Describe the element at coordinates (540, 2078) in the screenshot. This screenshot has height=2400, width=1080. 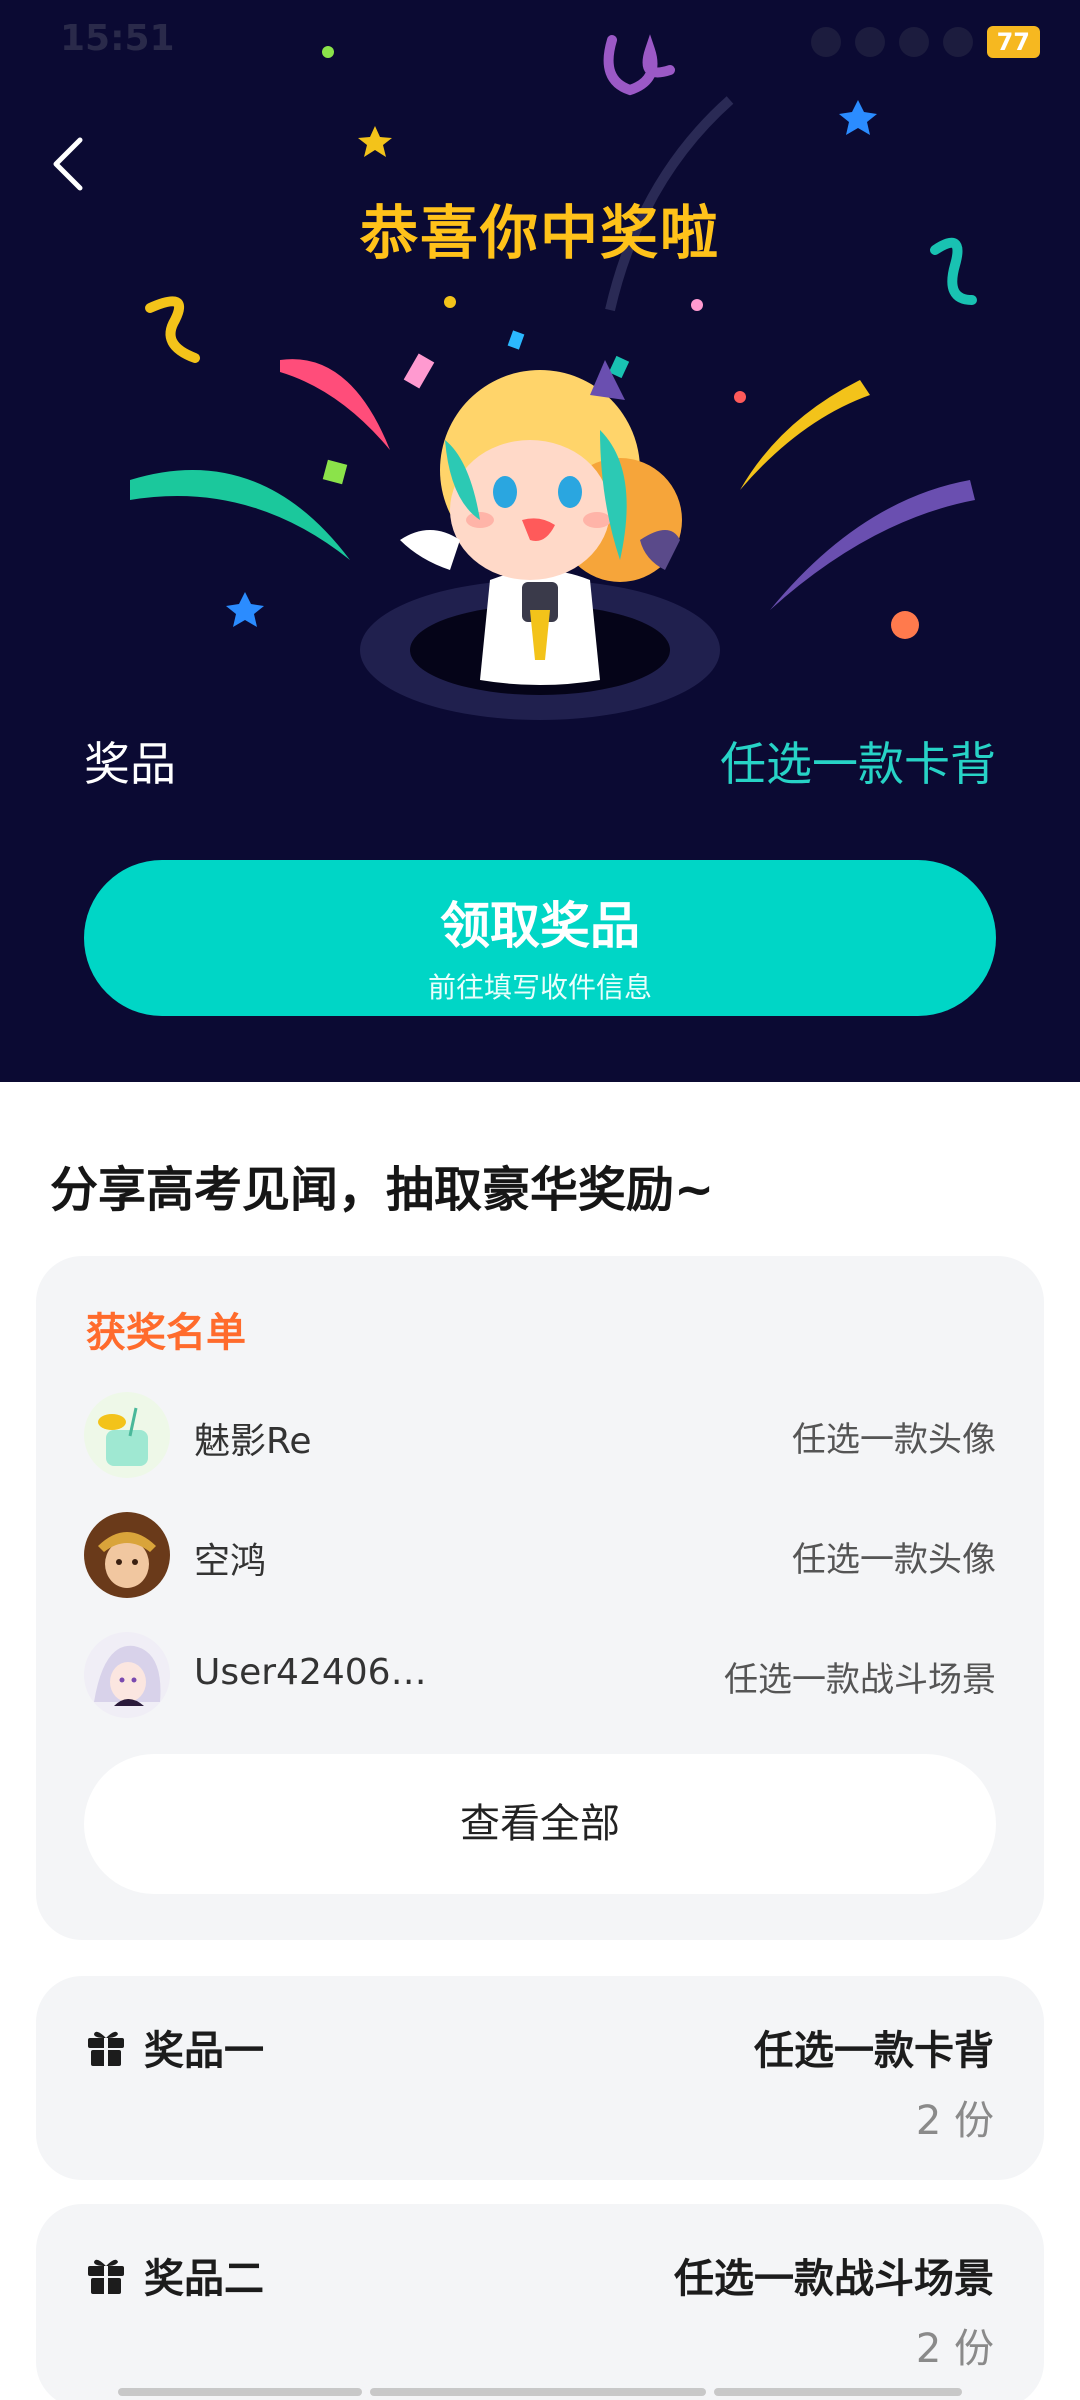
I see `prize-card: 奖品一 任选一款卡背 2 份` at that location.